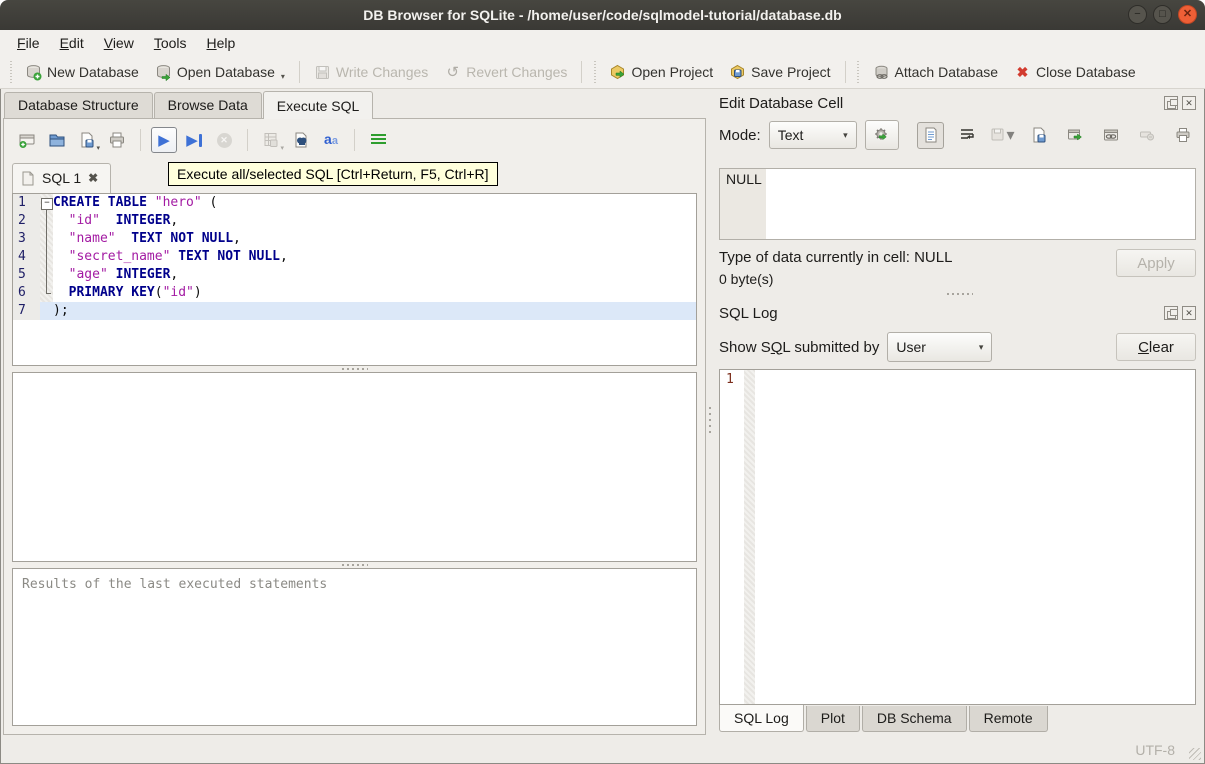 The height and width of the screenshot is (764, 1205). What do you see at coordinates (761, 718) in the screenshot?
I see `tab-sql-log: SQL Log` at bounding box center [761, 718].